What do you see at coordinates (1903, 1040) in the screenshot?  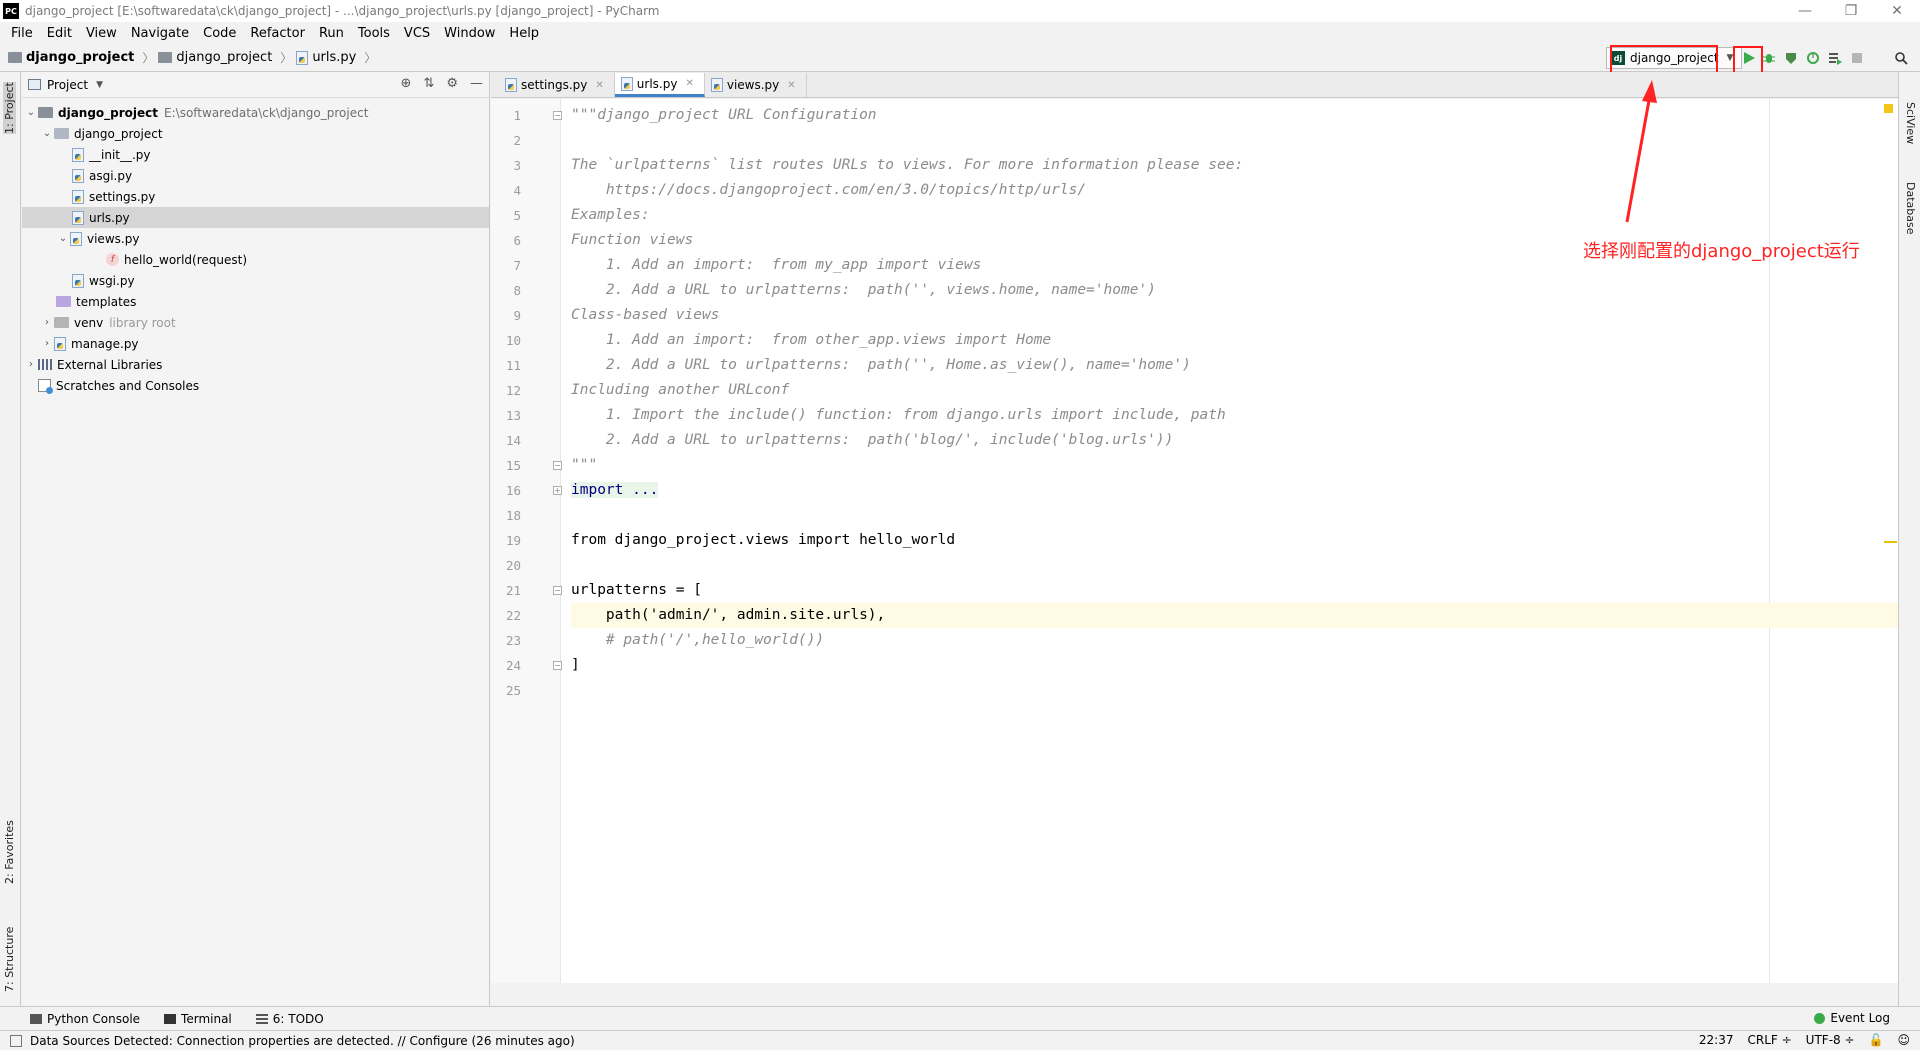 I see `inspector-icon: ☺` at bounding box center [1903, 1040].